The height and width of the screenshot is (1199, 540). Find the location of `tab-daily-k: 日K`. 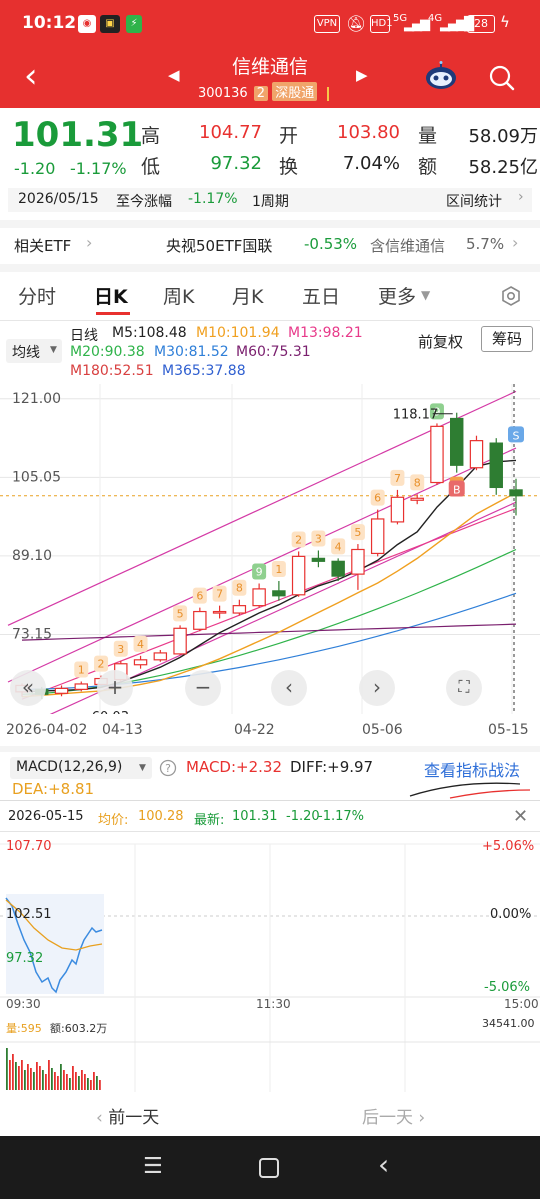

tab-daily-k: 日K is located at coordinates (111, 295).